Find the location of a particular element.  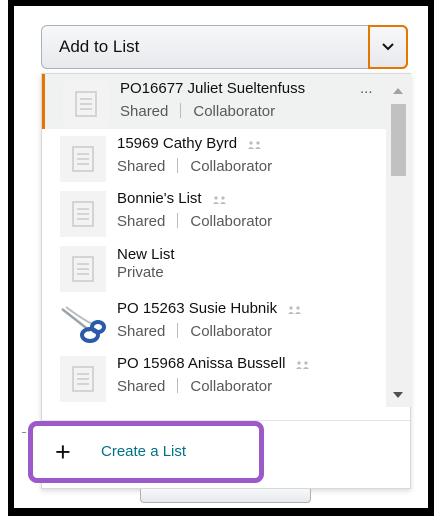

scissors-icon is located at coordinates (83, 324).